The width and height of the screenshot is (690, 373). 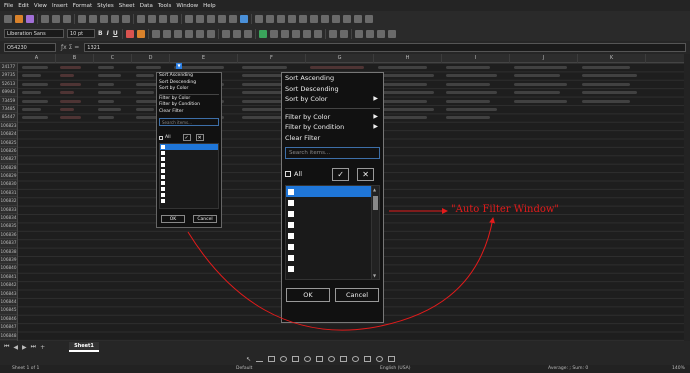 I want to click on row-header: 106841, so click(x=8, y=277).